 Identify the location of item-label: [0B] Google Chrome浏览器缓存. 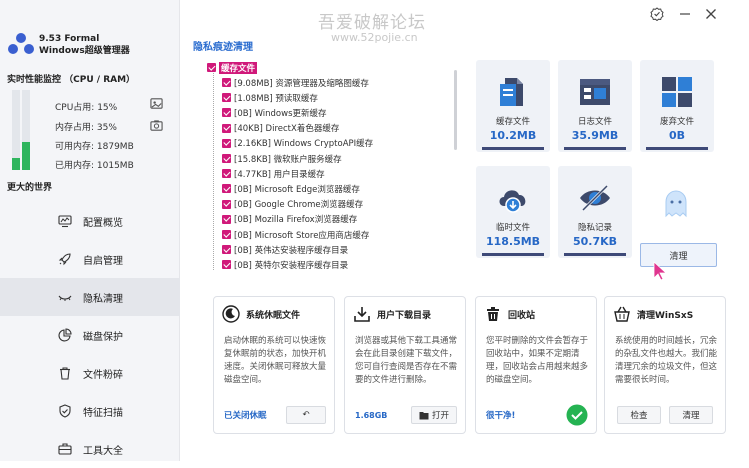
(299, 205).